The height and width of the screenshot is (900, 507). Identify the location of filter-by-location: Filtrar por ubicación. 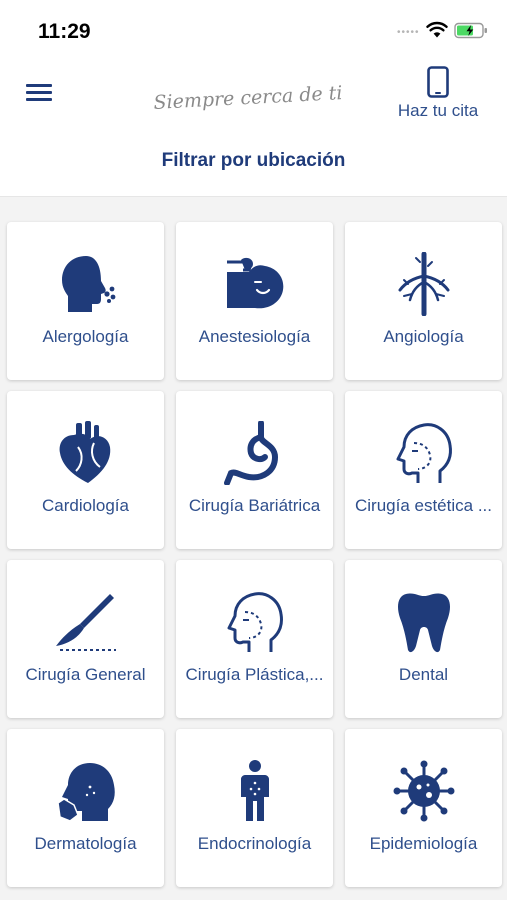
(253, 161).